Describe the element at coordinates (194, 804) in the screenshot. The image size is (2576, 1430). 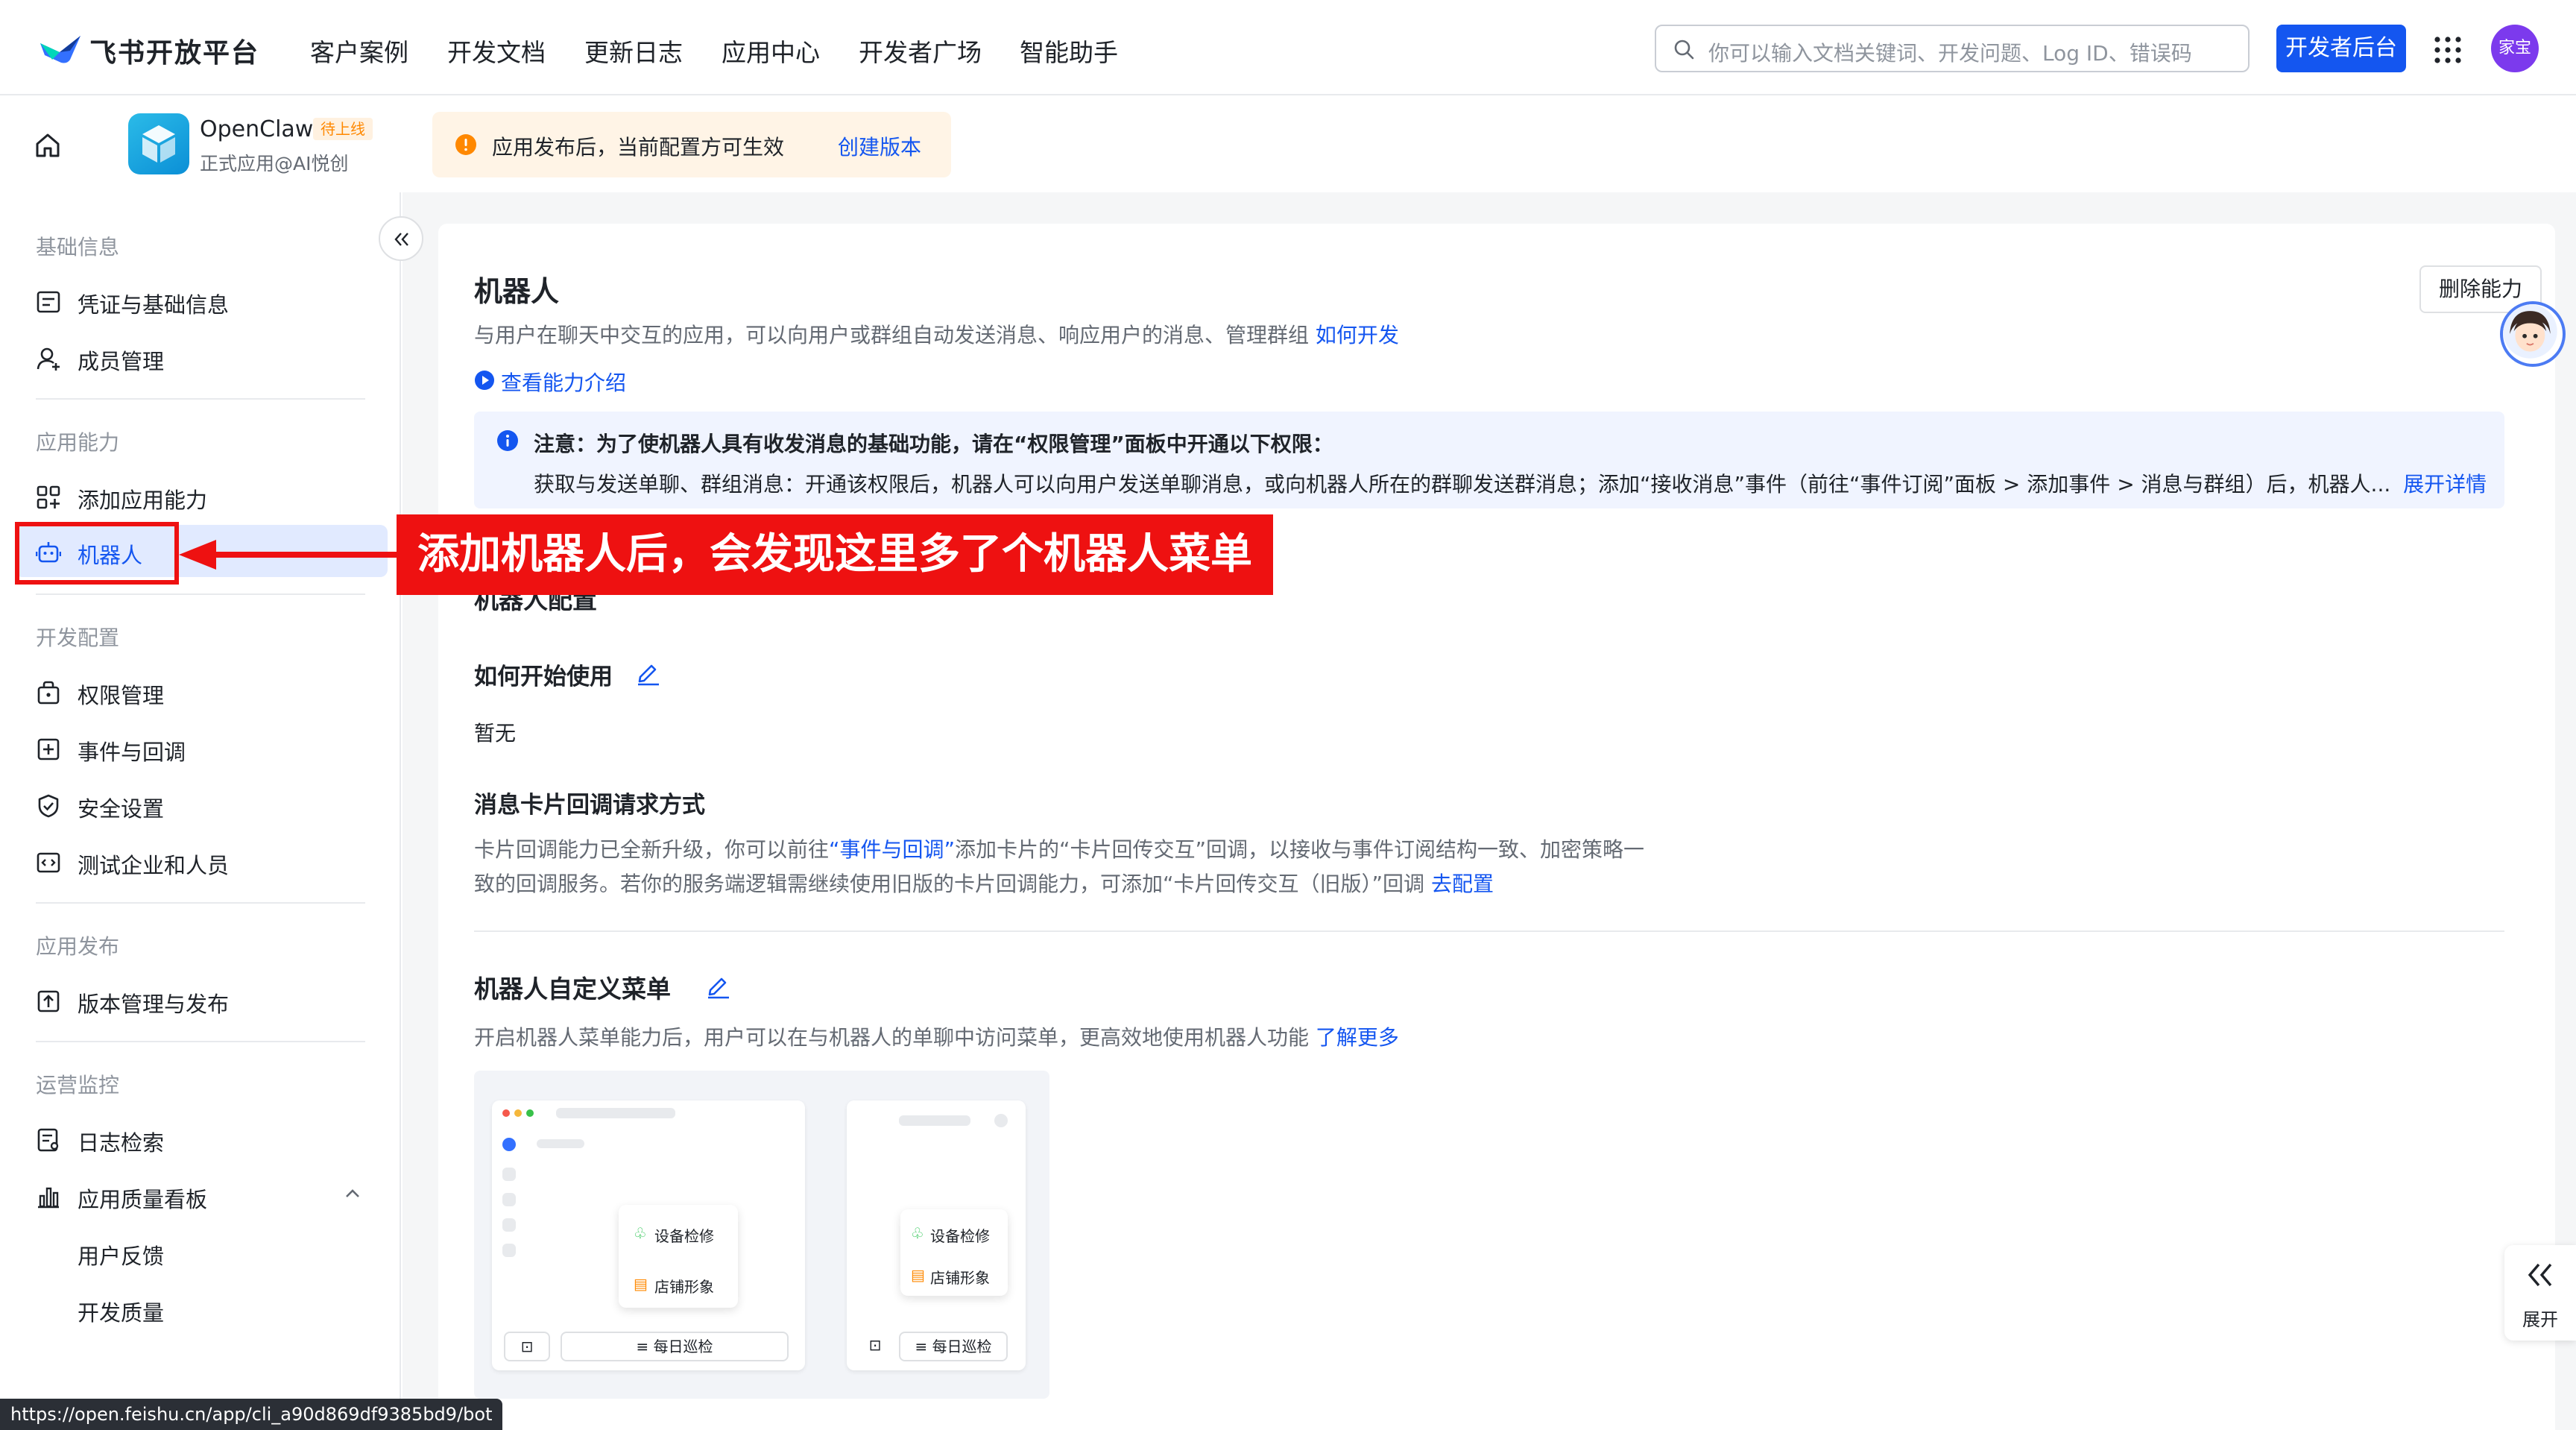
I see `sidebar-item-security: 安全设置` at that location.